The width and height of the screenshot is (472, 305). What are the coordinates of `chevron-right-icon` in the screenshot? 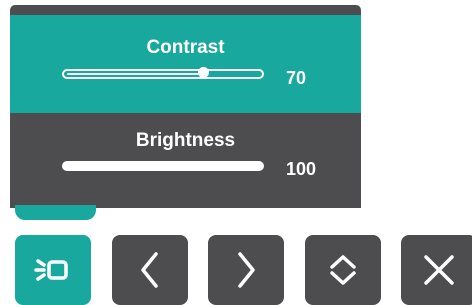 It's located at (246, 270).